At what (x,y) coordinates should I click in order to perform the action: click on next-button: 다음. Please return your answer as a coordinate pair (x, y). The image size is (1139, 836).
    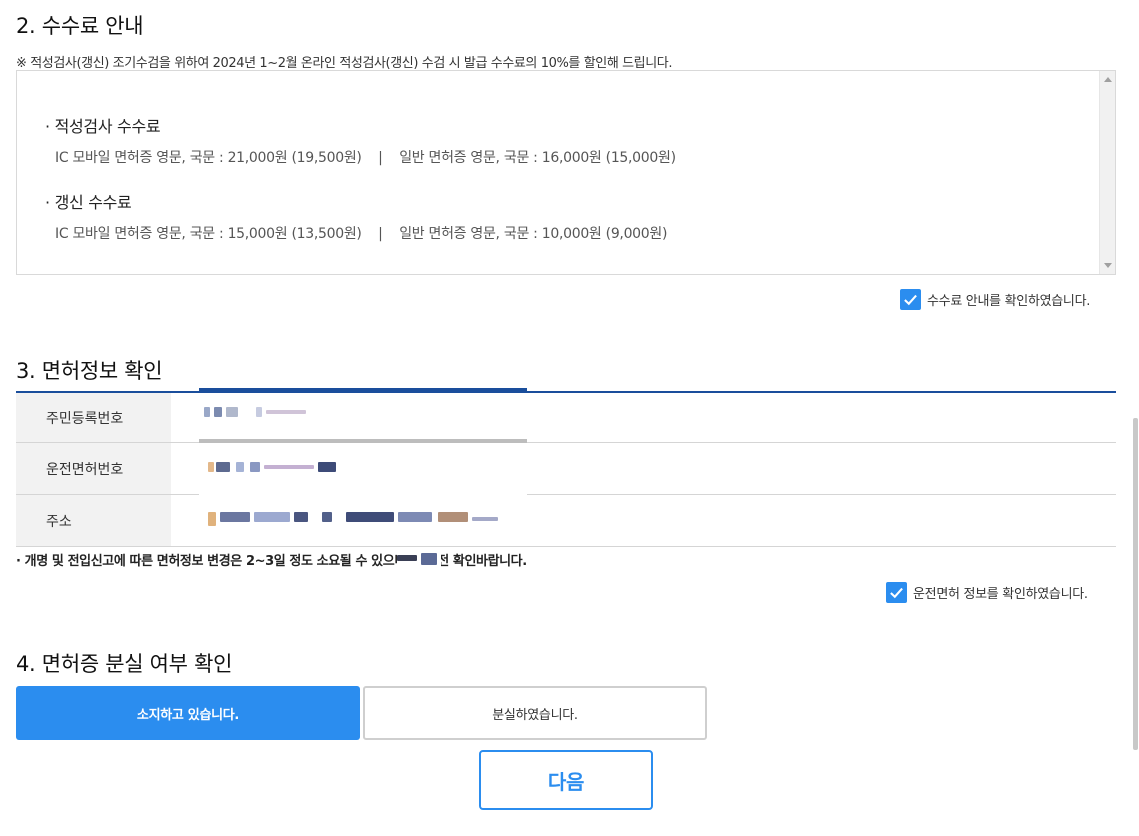
    Looking at the image, I should click on (566, 780).